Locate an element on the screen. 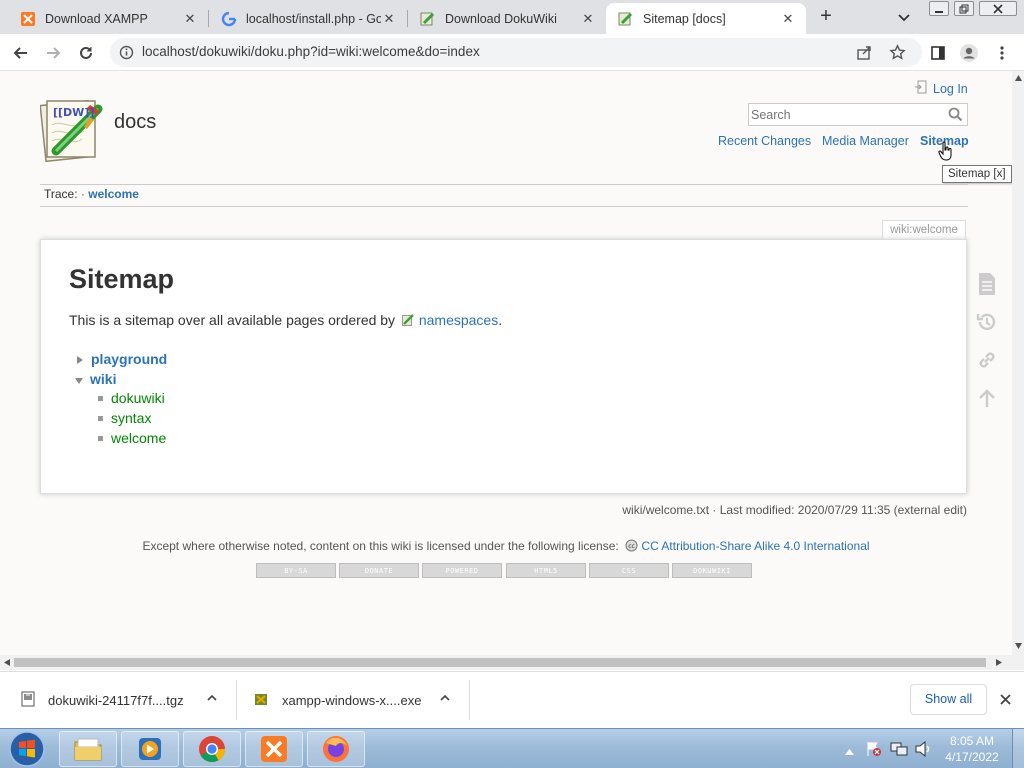 Image resolution: width=1024 pixels, height=768 pixels. recent-changes-link: Recent Changes is located at coordinates (764, 141).